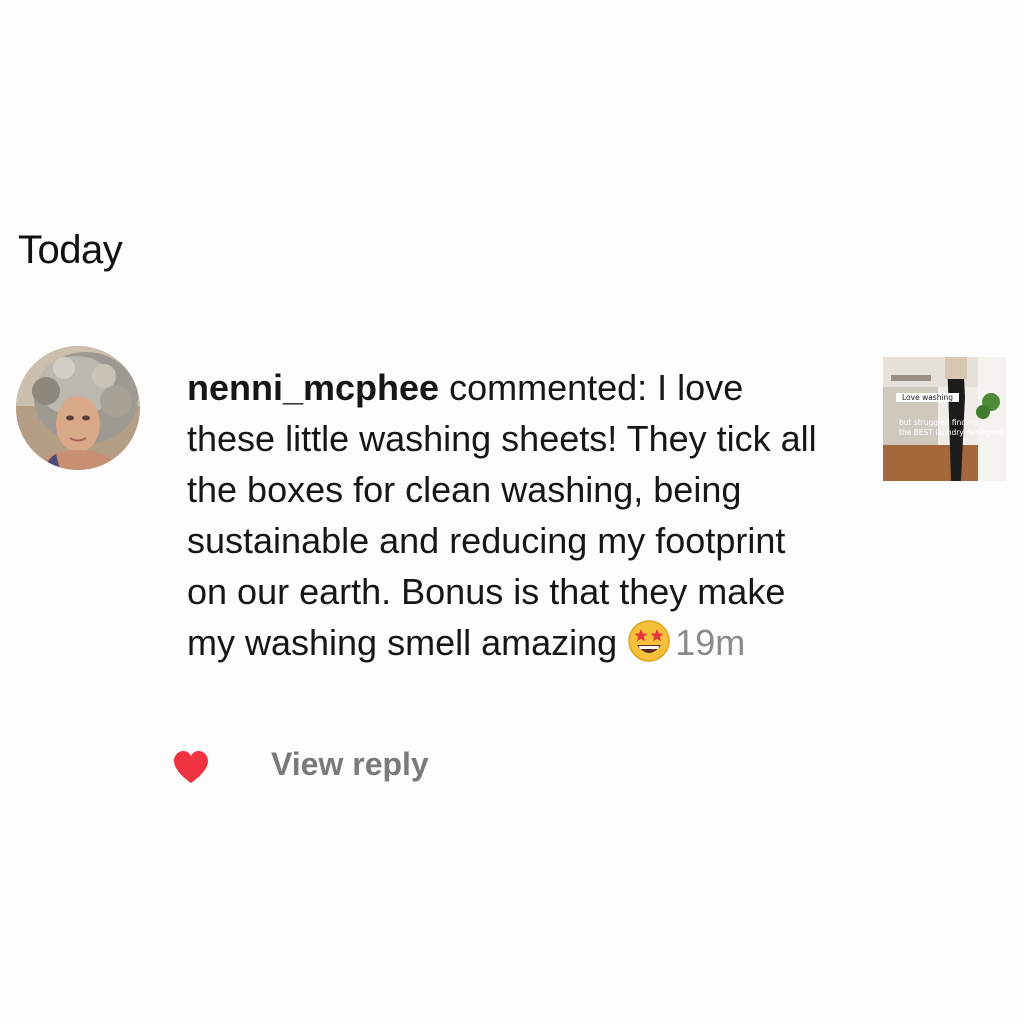 The height and width of the screenshot is (1024, 1024). I want to click on username-link: nenni_mcphee, so click(313, 387).